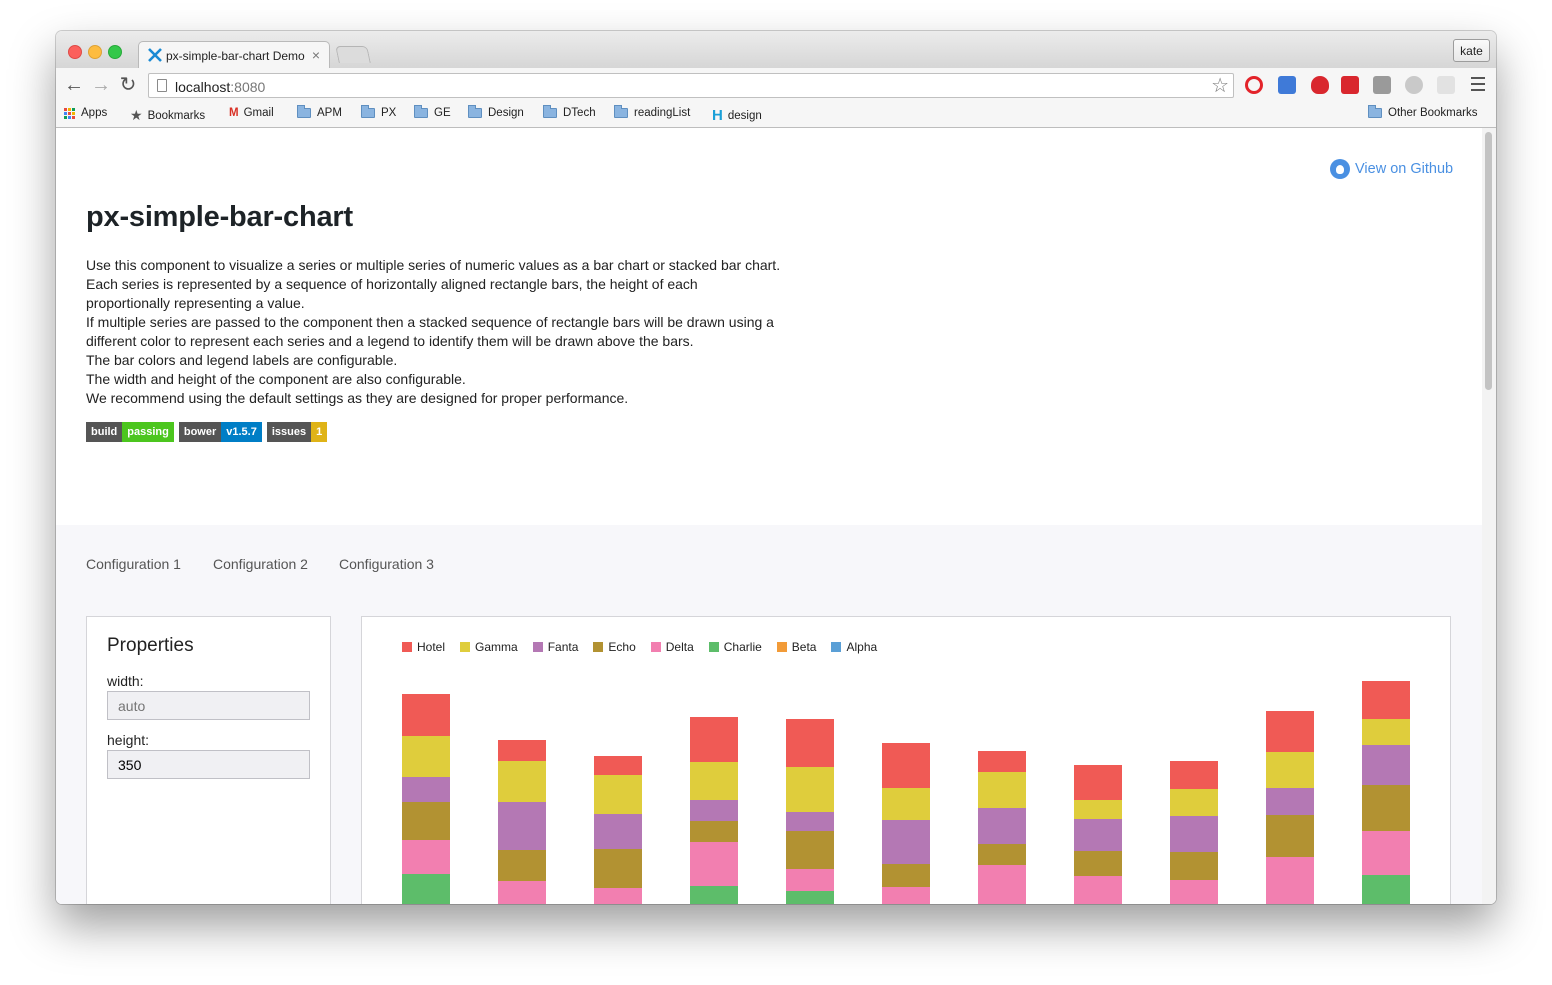  What do you see at coordinates (1446, 85) in the screenshot?
I see `grey-extension-icon` at bounding box center [1446, 85].